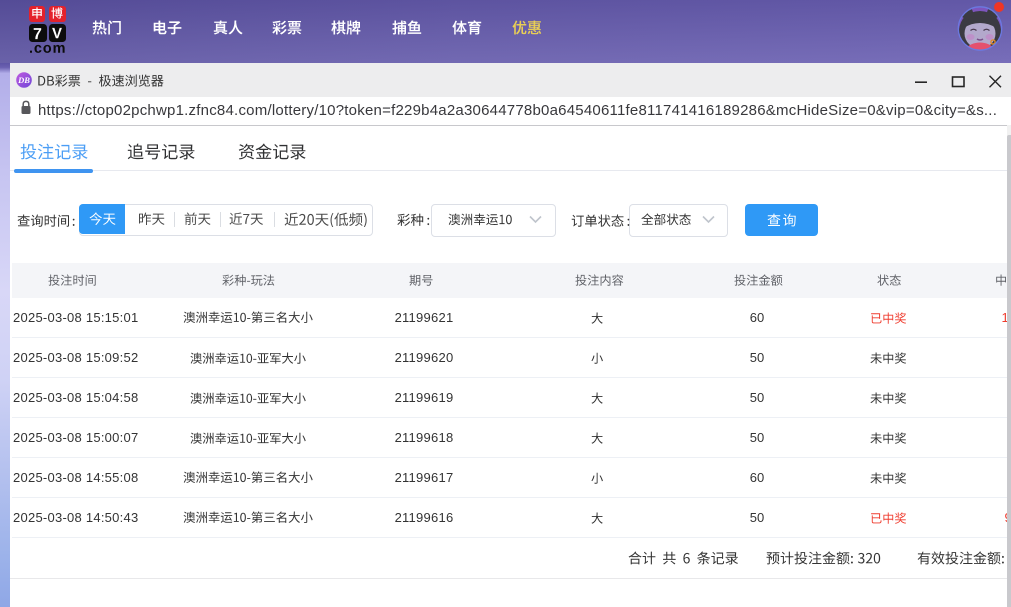 The image size is (1011, 607). I want to click on svg-text: DB, so click(23, 80).